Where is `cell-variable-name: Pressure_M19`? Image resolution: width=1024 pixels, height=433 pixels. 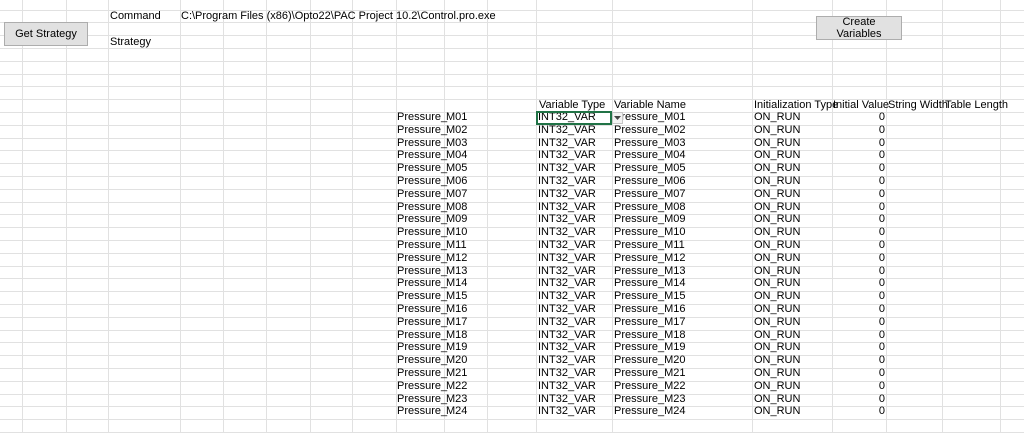
cell-variable-name: Pressure_M19 is located at coordinates (650, 347).